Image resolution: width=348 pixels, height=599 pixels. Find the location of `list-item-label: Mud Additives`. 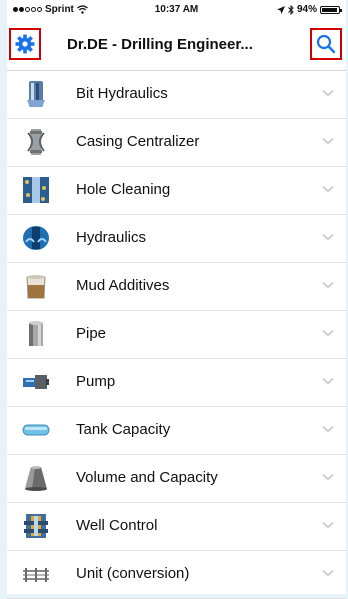

list-item-label: Mud Additives is located at coordinates (123, 285).